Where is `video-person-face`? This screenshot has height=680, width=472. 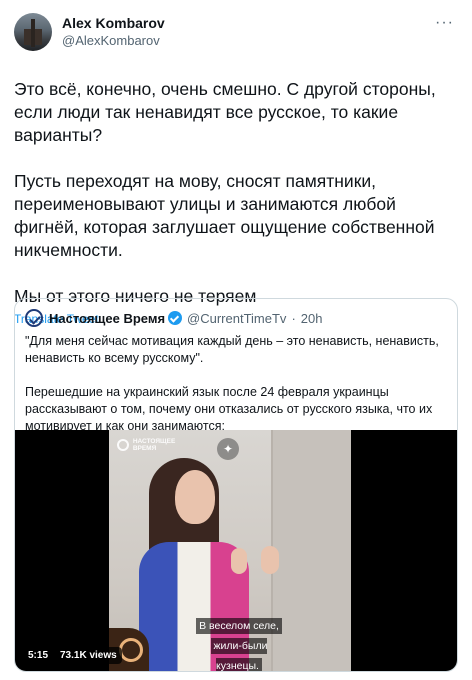 video-person-face is located at coordinates (195, 497).